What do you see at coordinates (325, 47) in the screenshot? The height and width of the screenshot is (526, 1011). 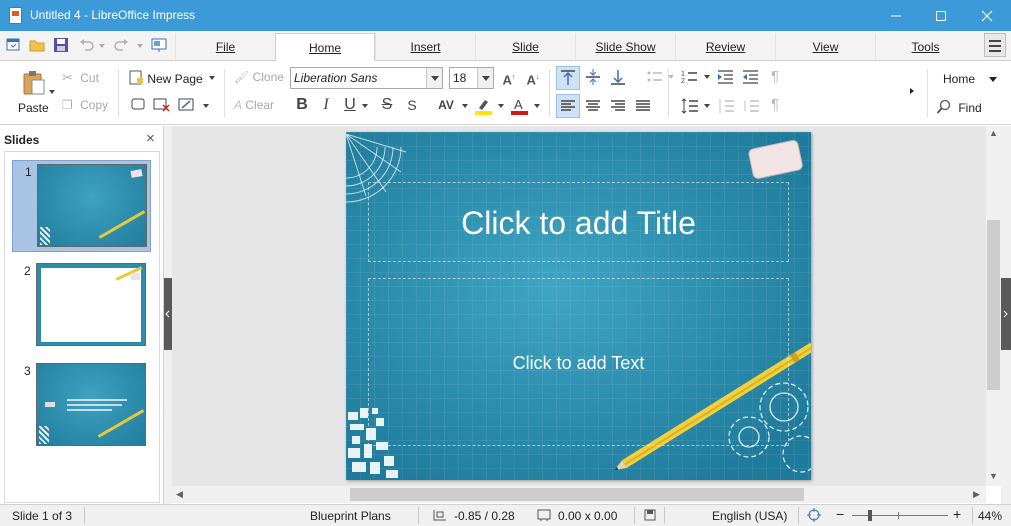 I see `tab-home: Home` at bounding box center [325, 47].